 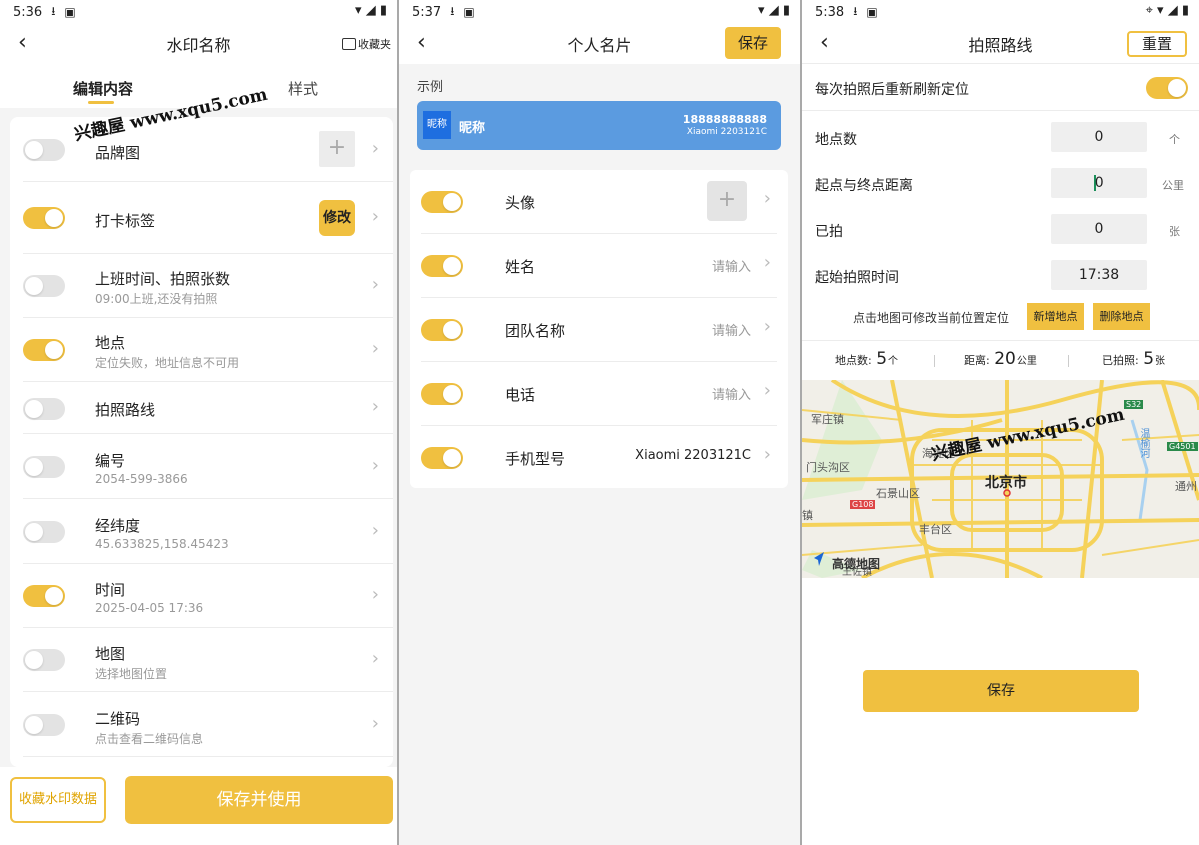 What do you see at coordinates (1174, 231) in the screenshot?
I see `field-unit: 张` at bounding box center [1174, 231].